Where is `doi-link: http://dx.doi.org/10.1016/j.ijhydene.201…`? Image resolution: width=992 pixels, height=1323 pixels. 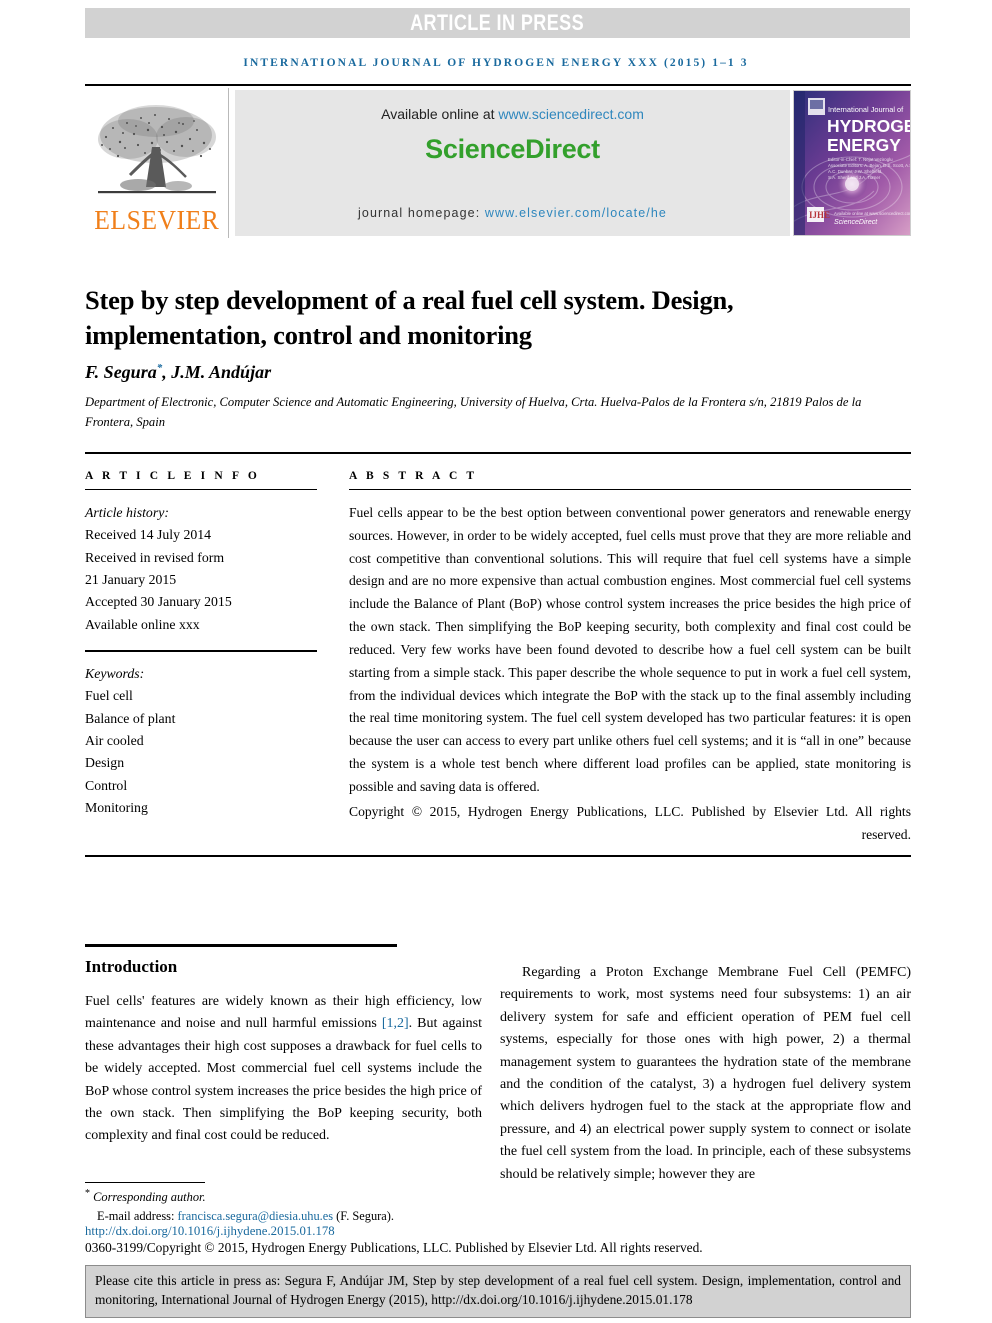 doi-link: http://dx.doi.org/10.1016/j.ijhydene.201… is located at coordinates (210, 1231).